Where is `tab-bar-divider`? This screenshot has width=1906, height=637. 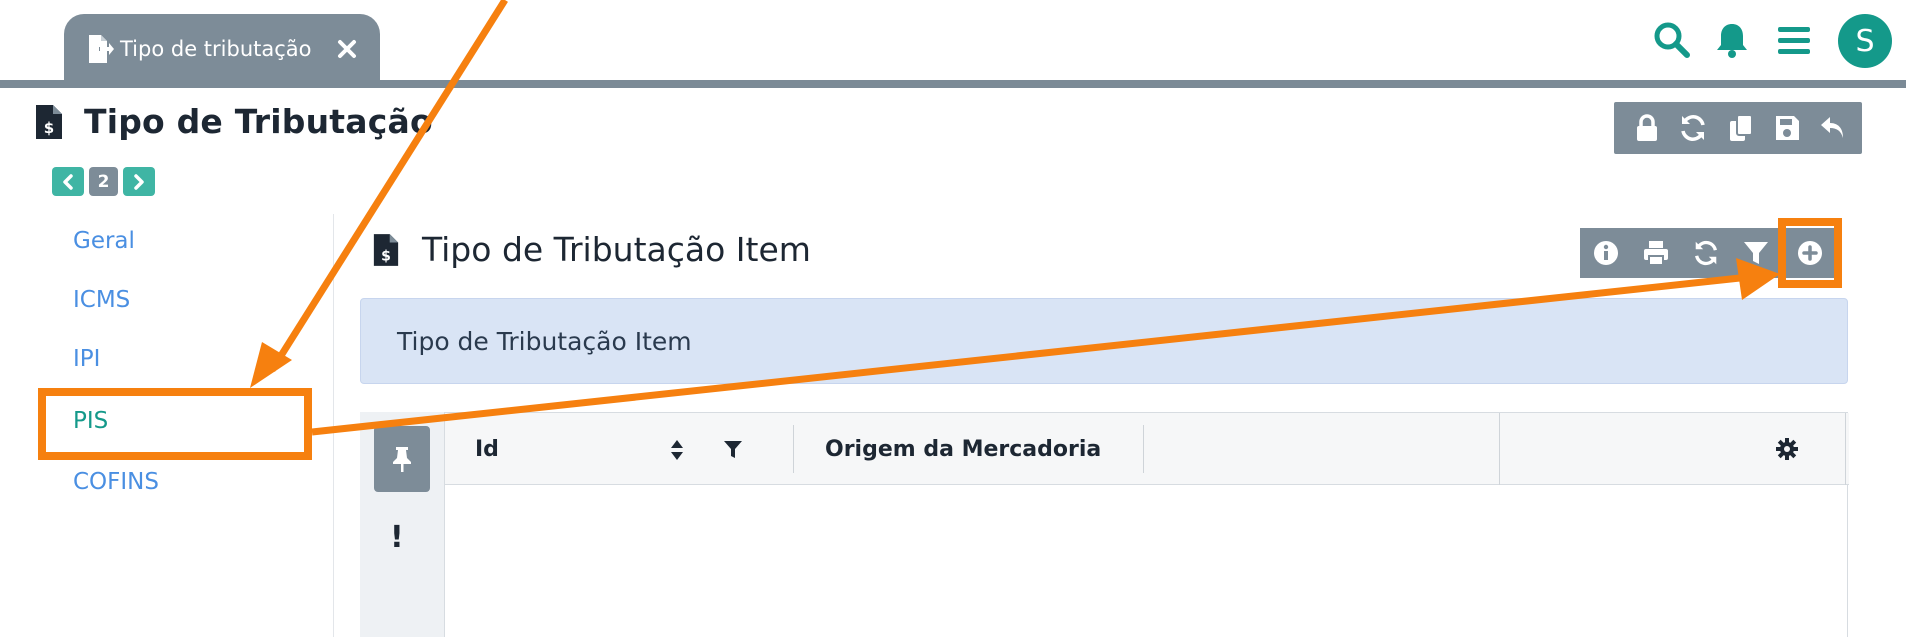
tab-bar-divider is located at coordinates (953, 84).